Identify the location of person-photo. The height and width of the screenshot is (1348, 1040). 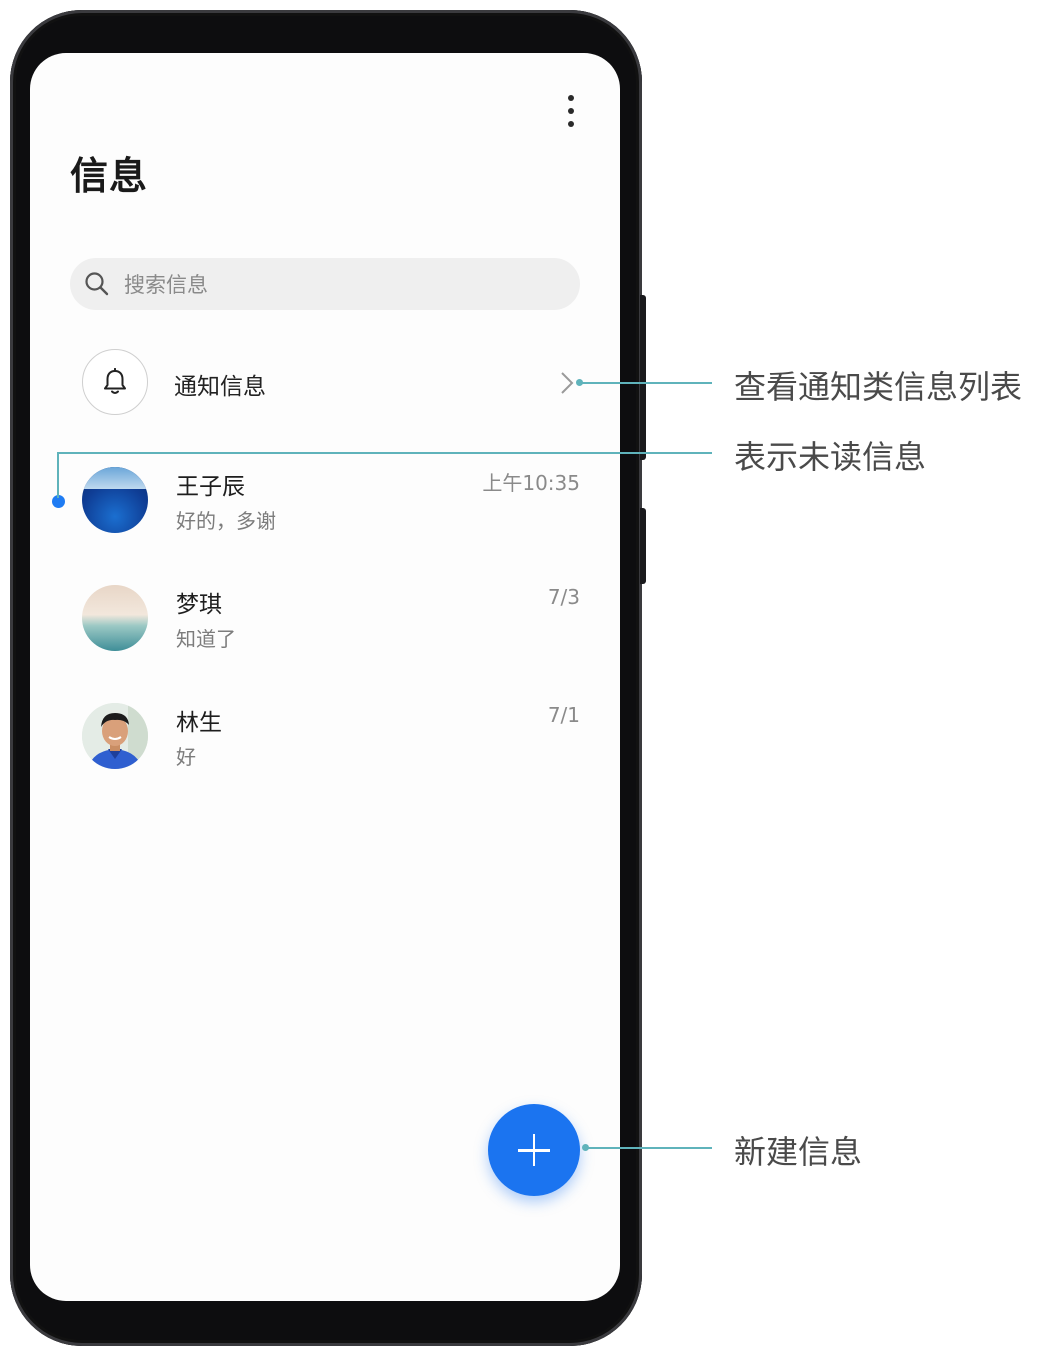
(115, 736).